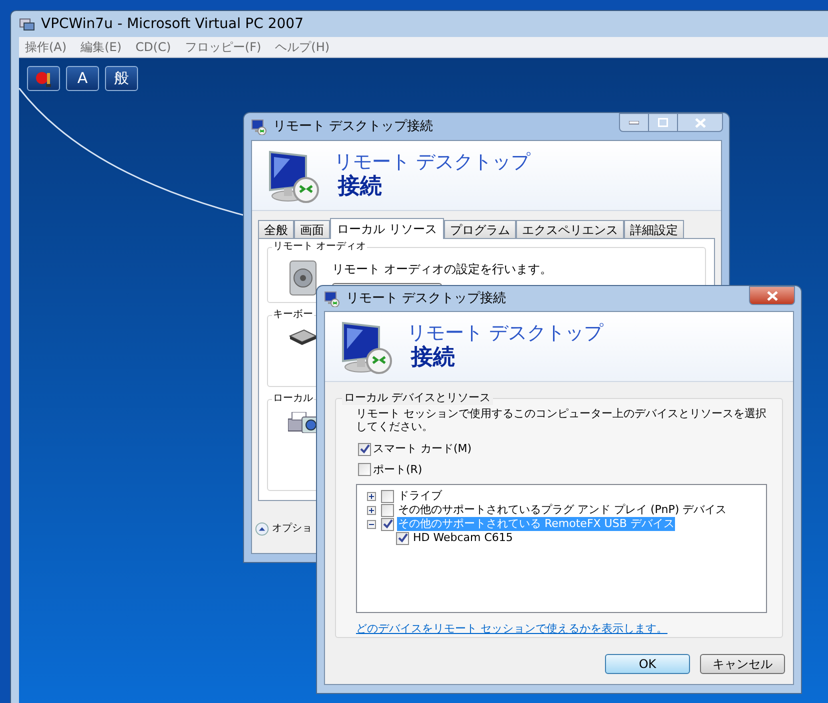  What do you see at coordinates (101, 47) in the screenshot?
I see `menu-item: 編集(E)` at bounding box center [101, 47].